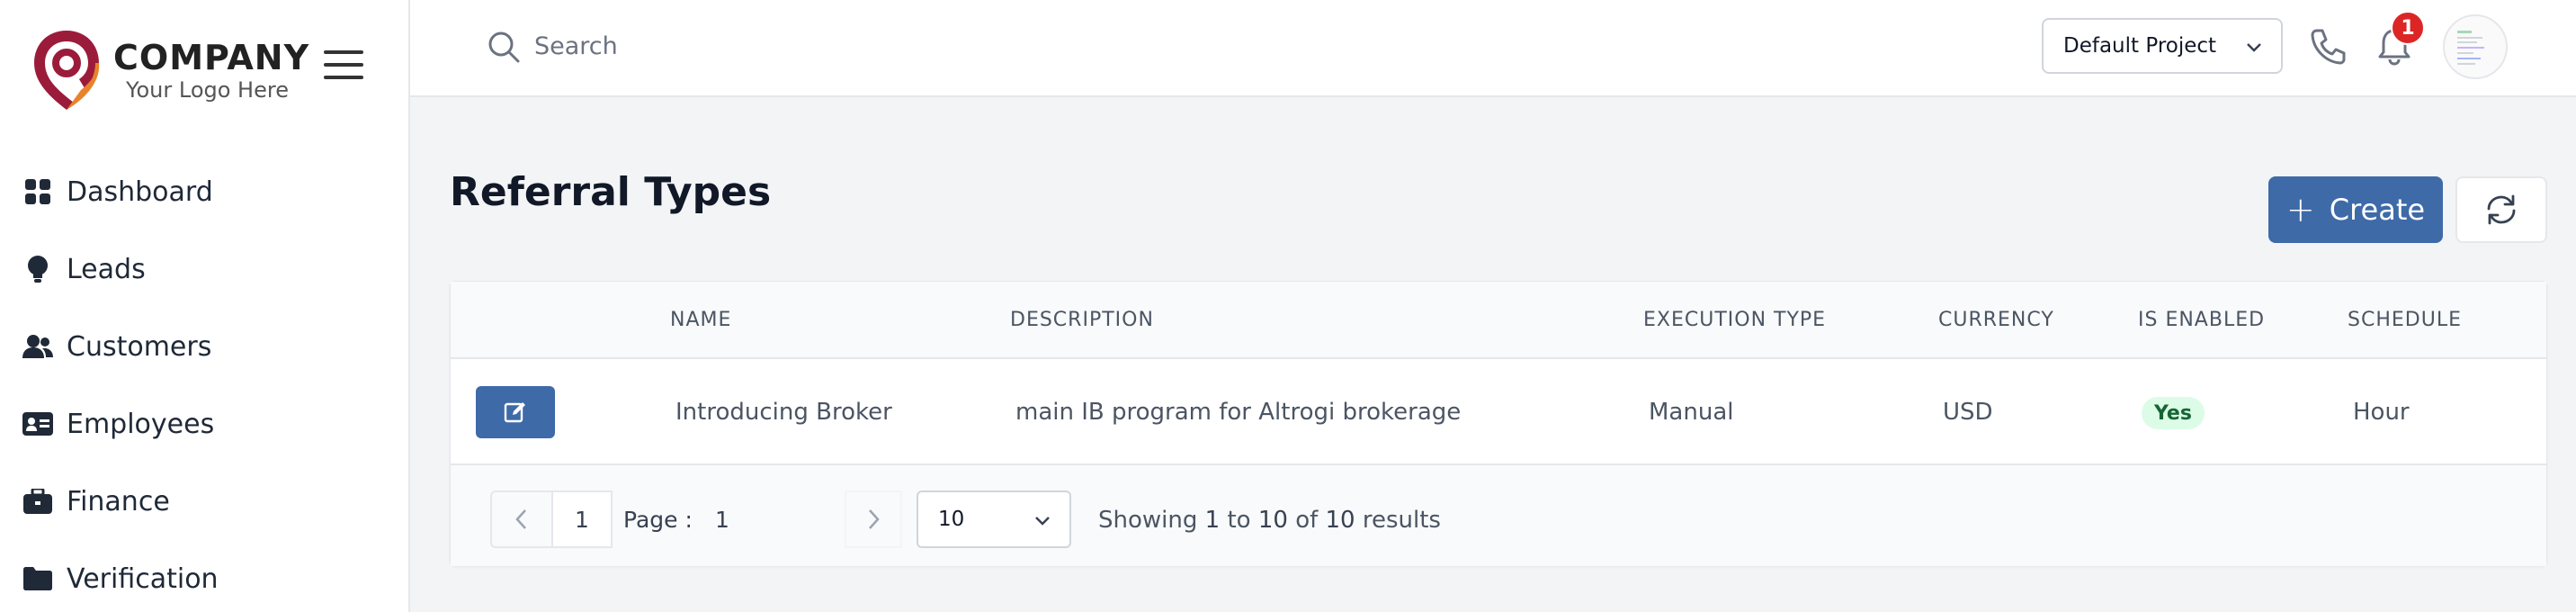  I want to click on avatar-image, so click(2470, 48).